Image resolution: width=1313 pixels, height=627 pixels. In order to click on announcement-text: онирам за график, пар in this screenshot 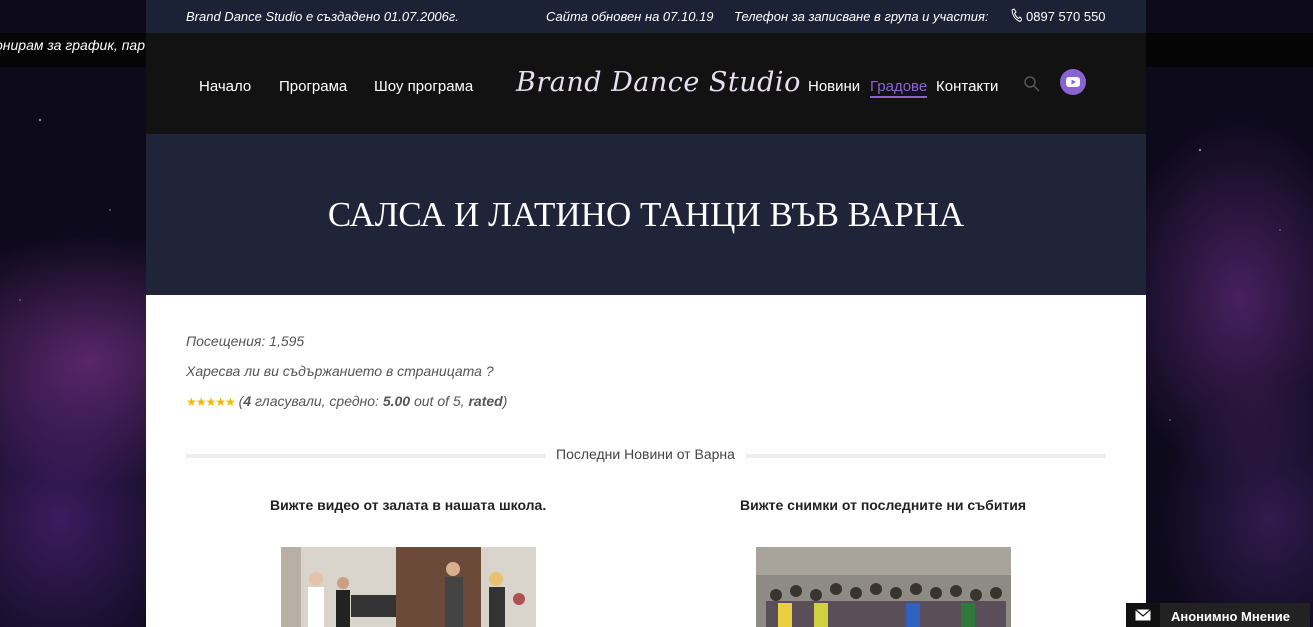, I will do `click(72, 45)`.